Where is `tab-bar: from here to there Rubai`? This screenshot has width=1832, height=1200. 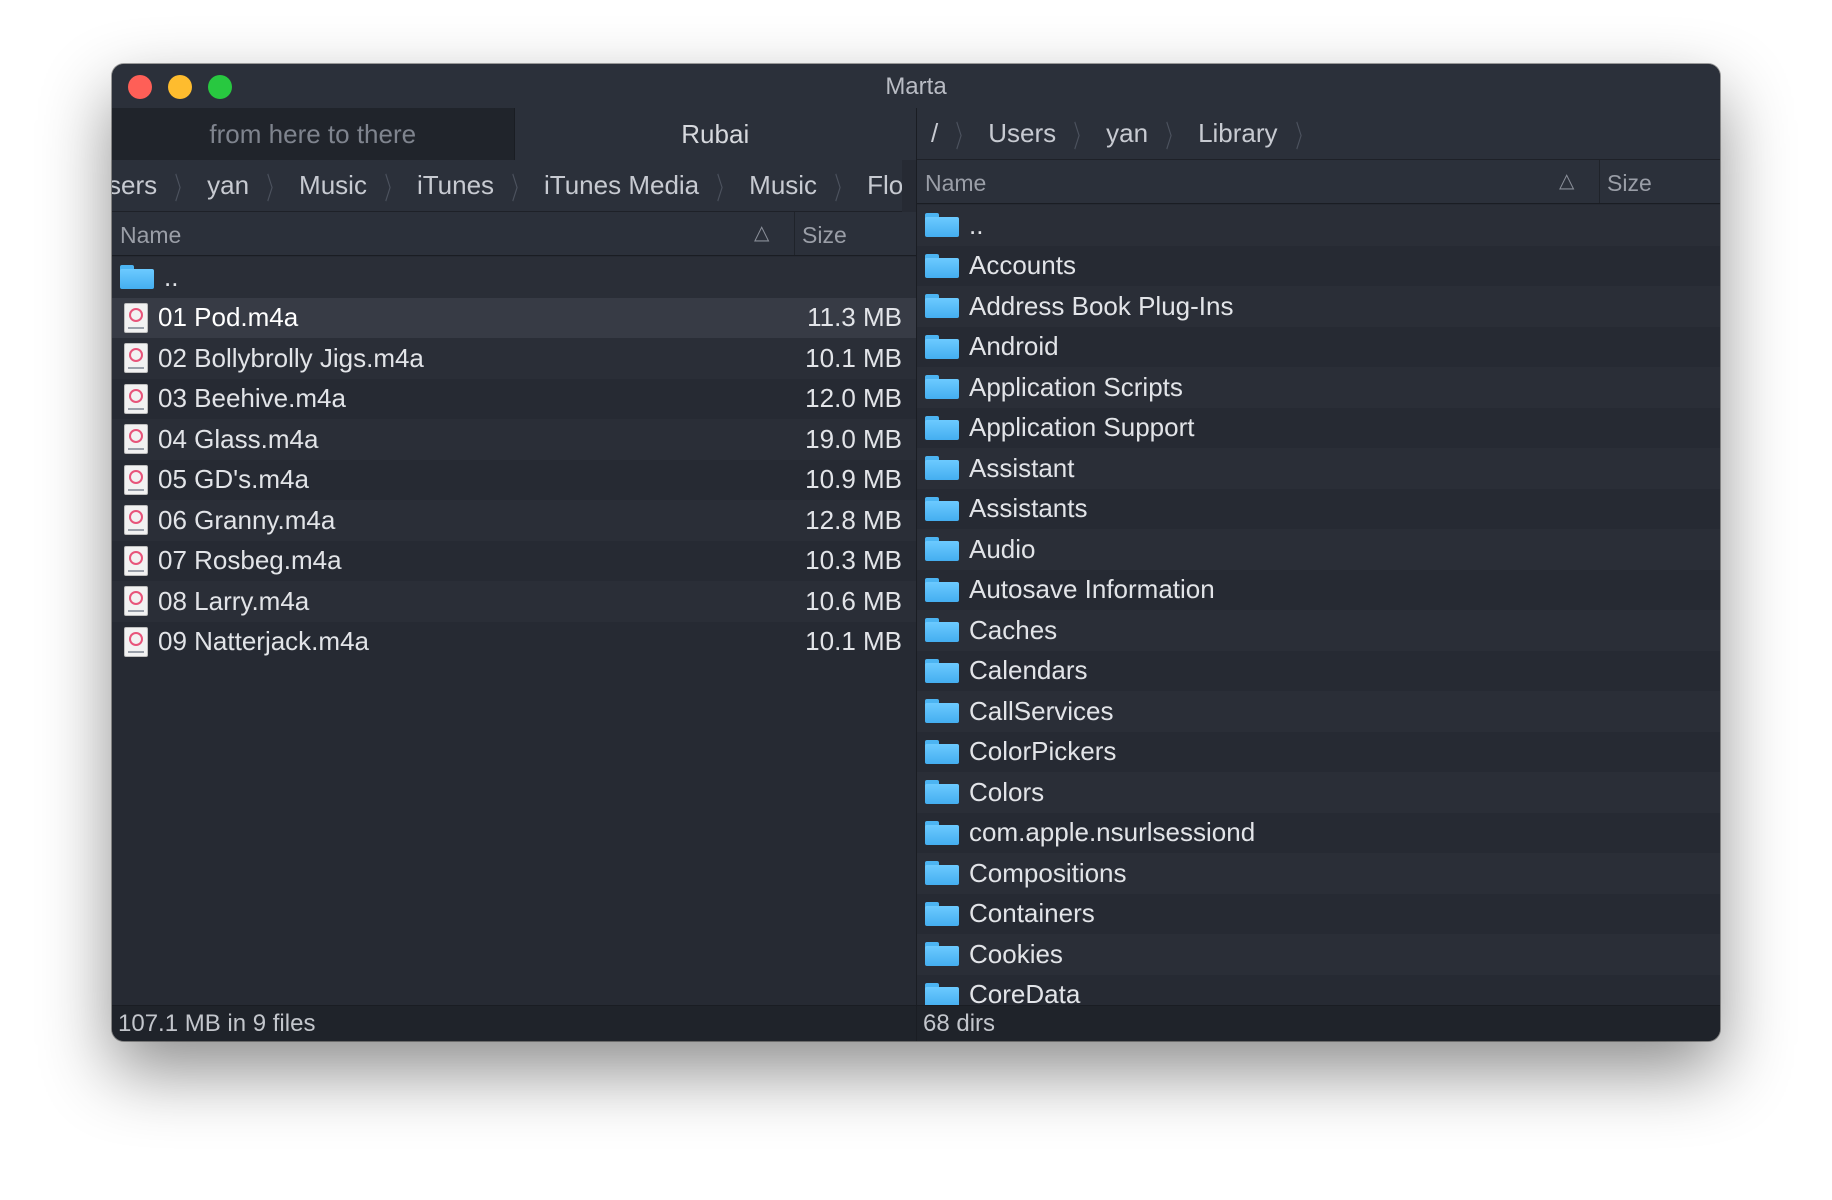
tab-bar: from here to there Rubai is located at coordinates (514, 134).